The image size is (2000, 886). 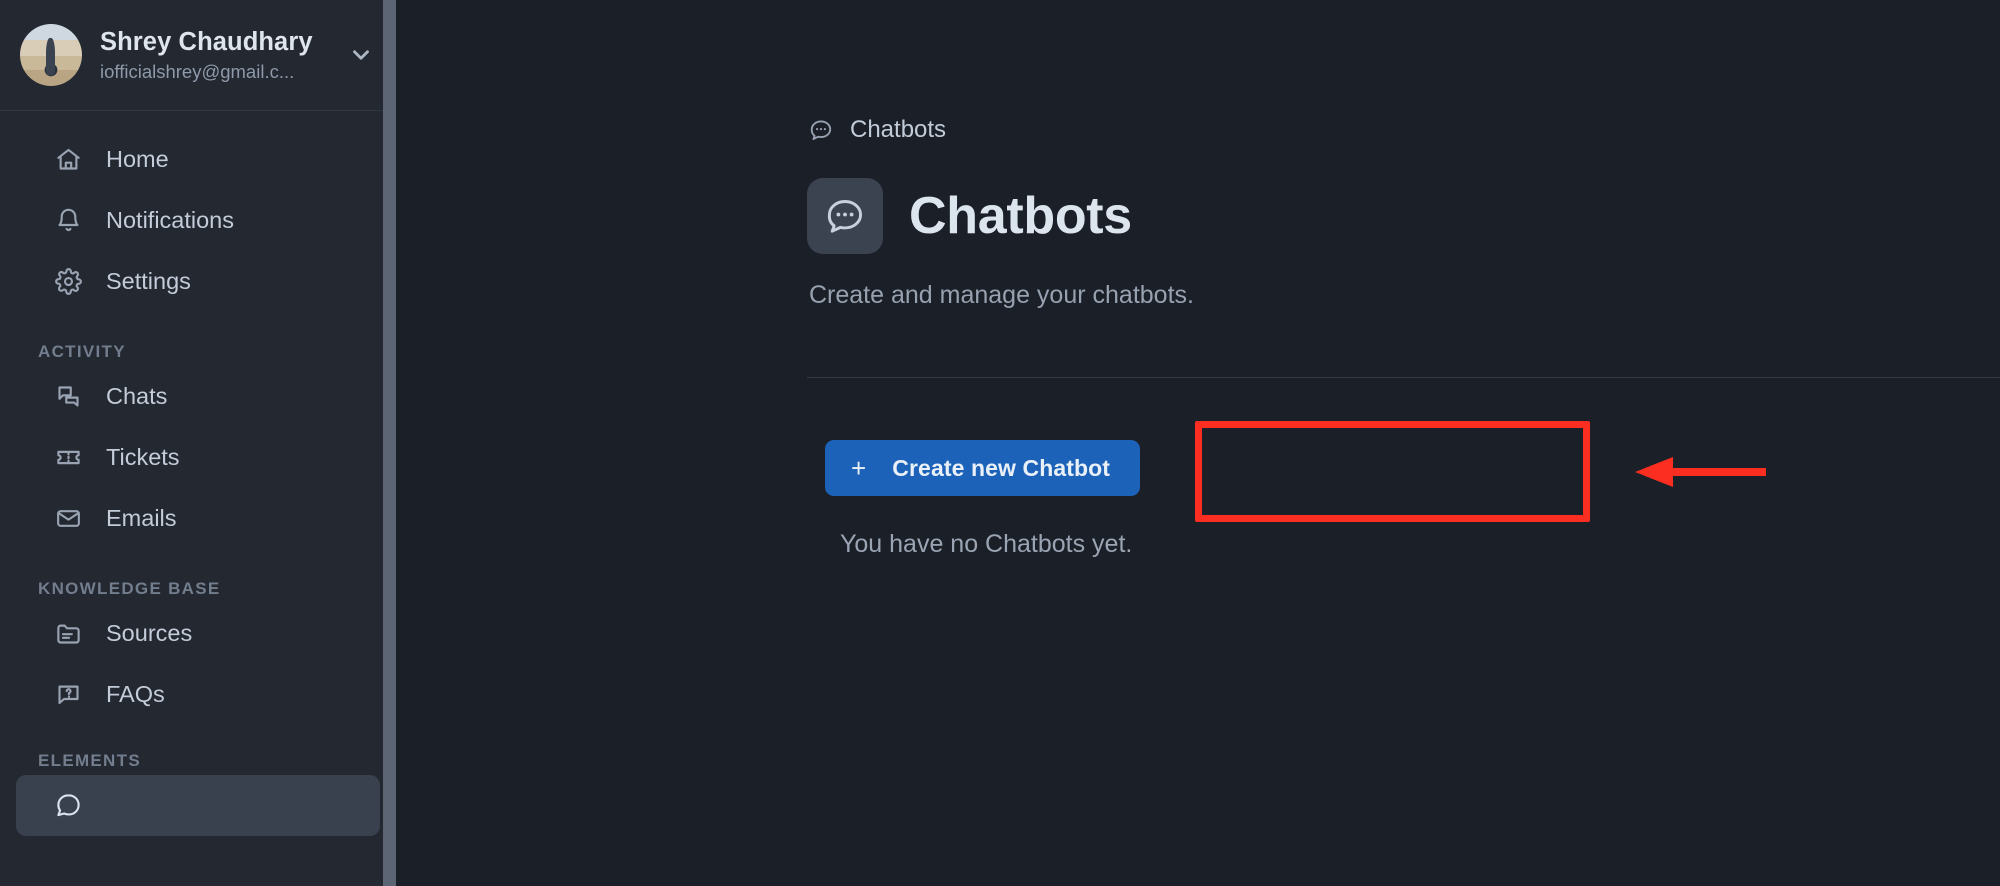 I want to click on page-header: Chatbots, so click(x=969, y=216).